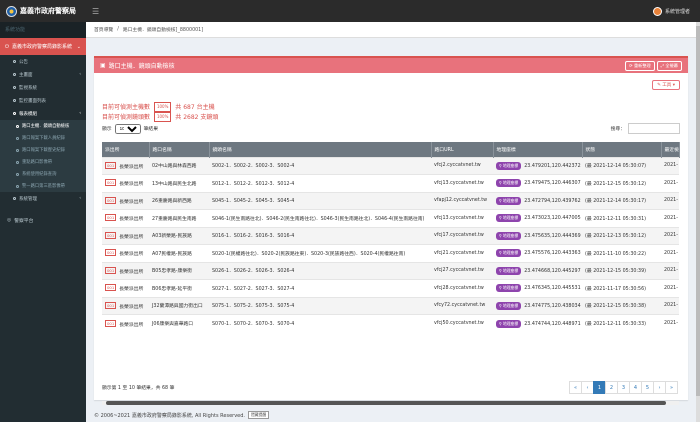  Describe the element at coordinates (676, 11) in the screenshot. I see `user-menu: 系統管理者` at that location.